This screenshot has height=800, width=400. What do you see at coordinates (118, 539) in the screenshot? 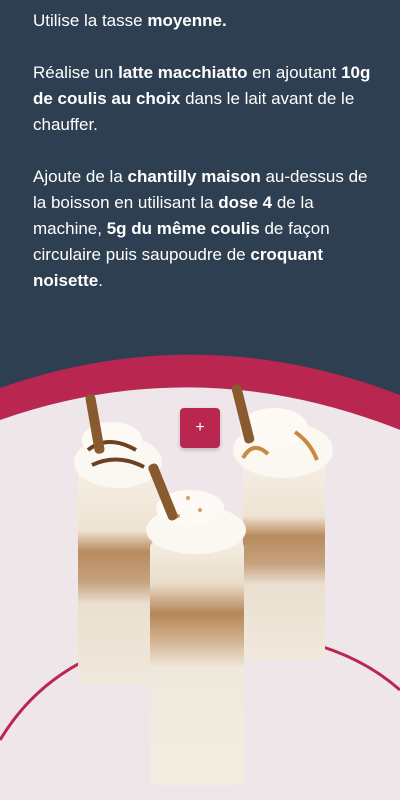
I see `glass-left` at bounding box center [118, 539].